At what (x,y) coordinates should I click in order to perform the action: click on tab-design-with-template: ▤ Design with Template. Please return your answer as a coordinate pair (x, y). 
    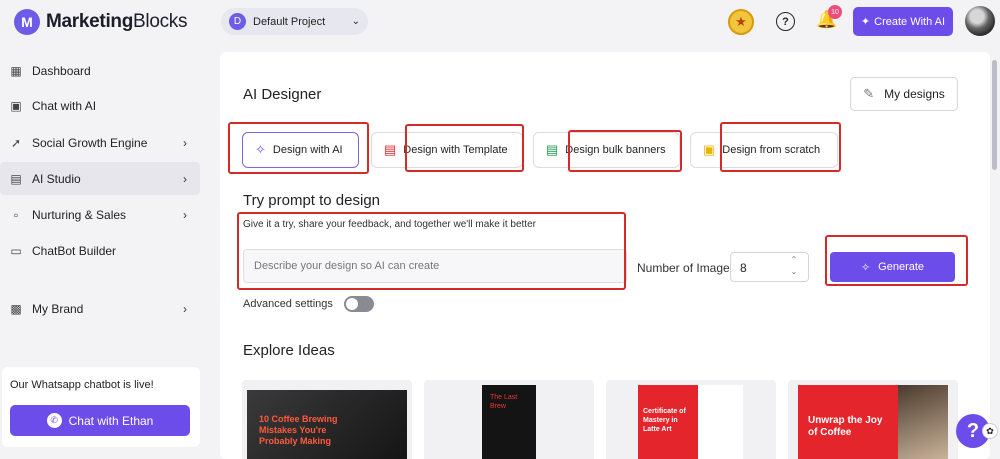
    Looking at the image, I should click on (447, 150).